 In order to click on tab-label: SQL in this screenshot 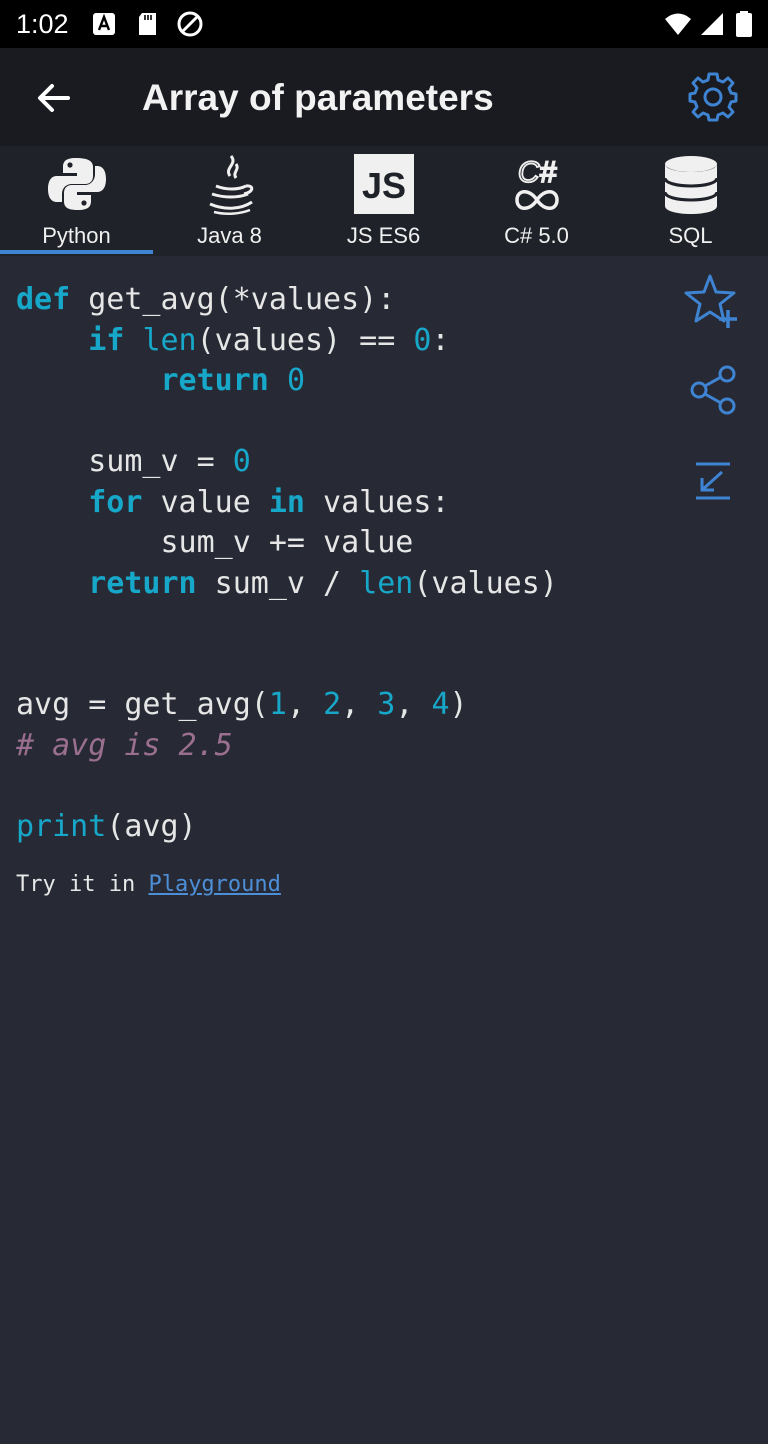, I will do `click(690, 235)`.